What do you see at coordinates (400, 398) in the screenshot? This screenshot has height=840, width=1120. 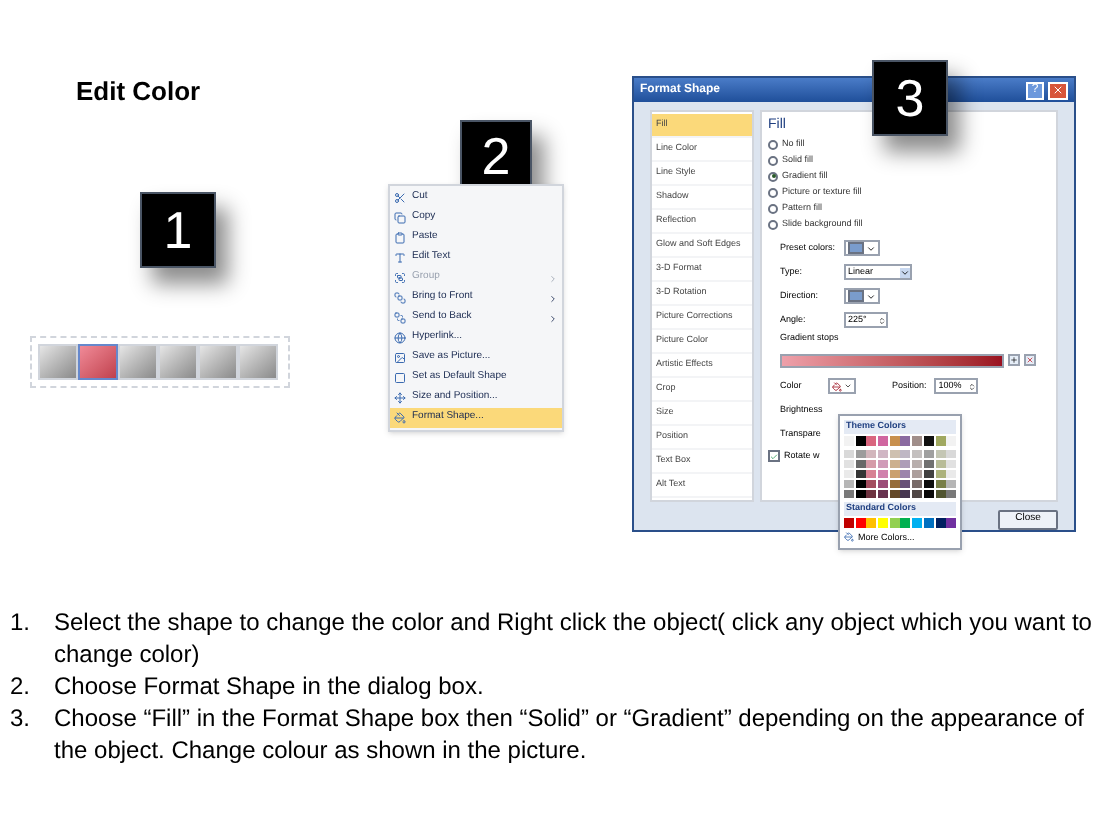 I see `move-icon` at bounding box center [400, 398].